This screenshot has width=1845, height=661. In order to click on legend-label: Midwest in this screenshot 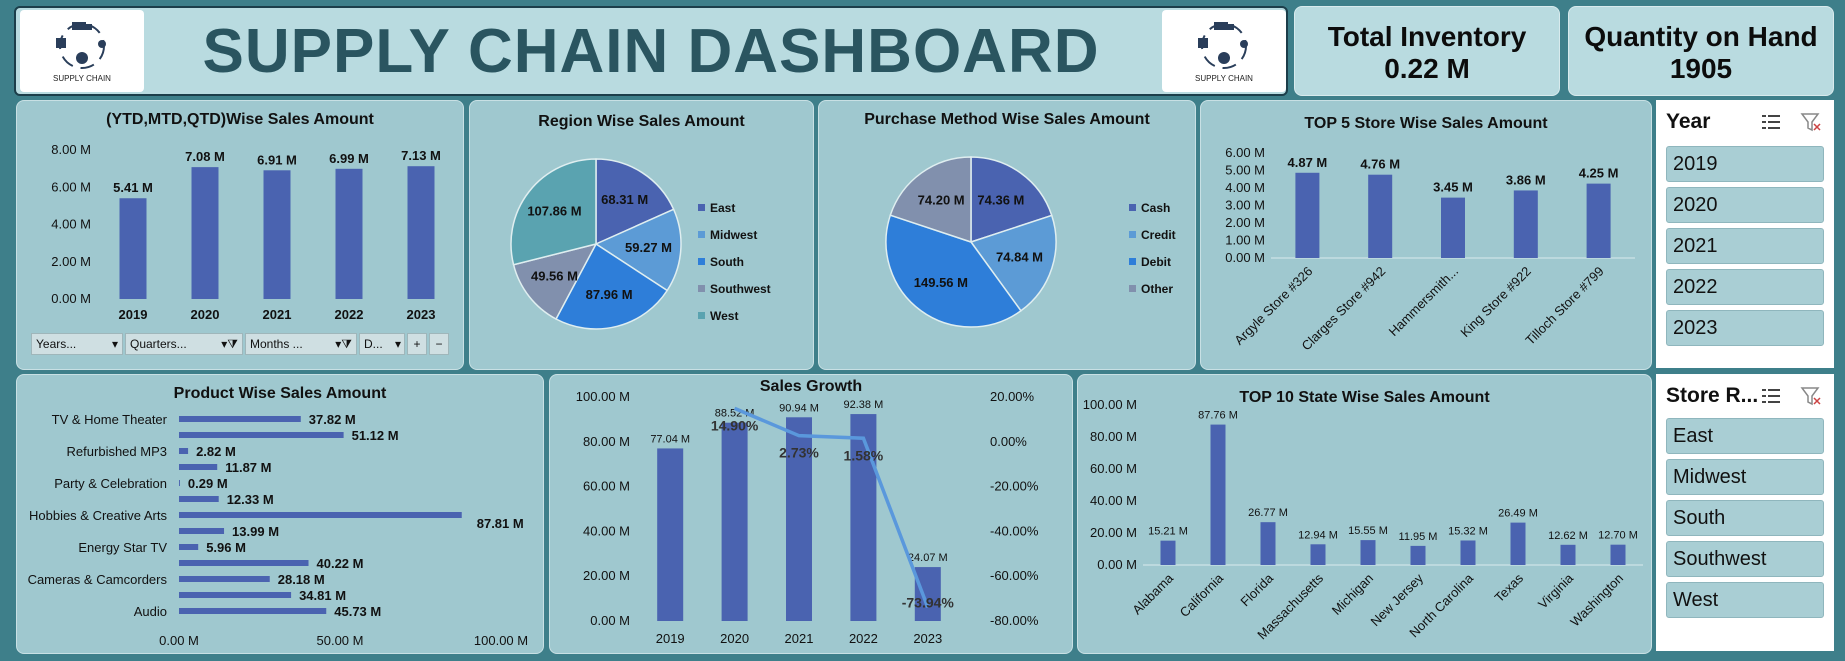, I will do `click(733, 235)`.